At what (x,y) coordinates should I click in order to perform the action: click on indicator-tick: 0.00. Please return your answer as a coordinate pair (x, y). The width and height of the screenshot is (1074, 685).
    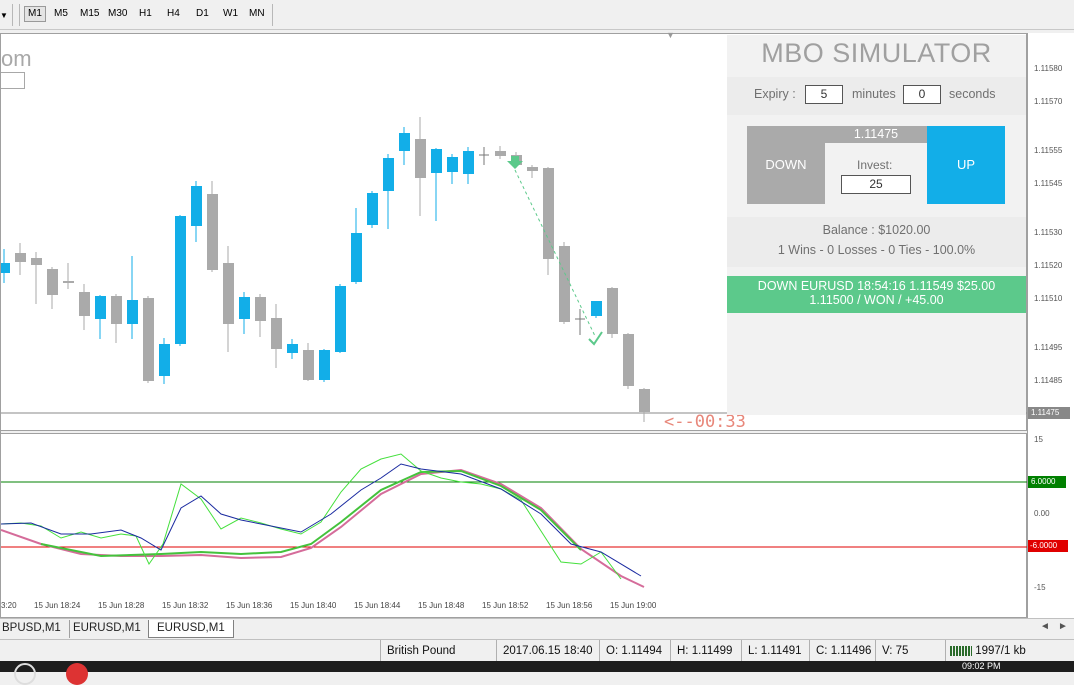
    Looking at the image, I should click on (1042, 513).